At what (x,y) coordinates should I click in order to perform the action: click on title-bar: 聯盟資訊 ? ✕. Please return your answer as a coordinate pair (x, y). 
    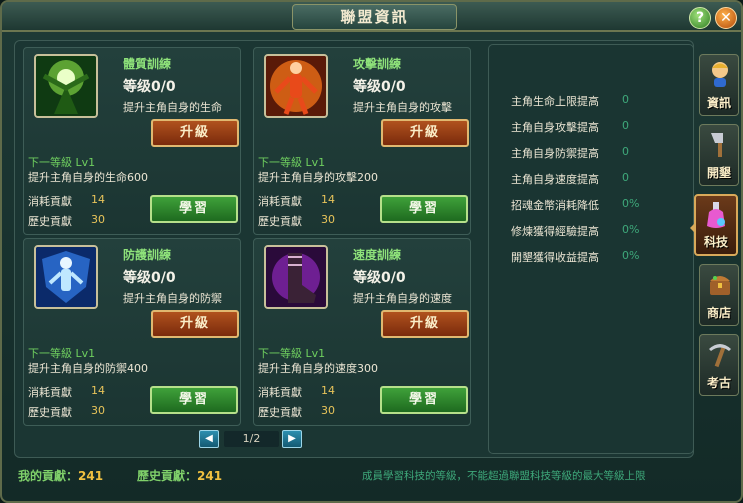
    Looking at the image, I should click on (371, 17).